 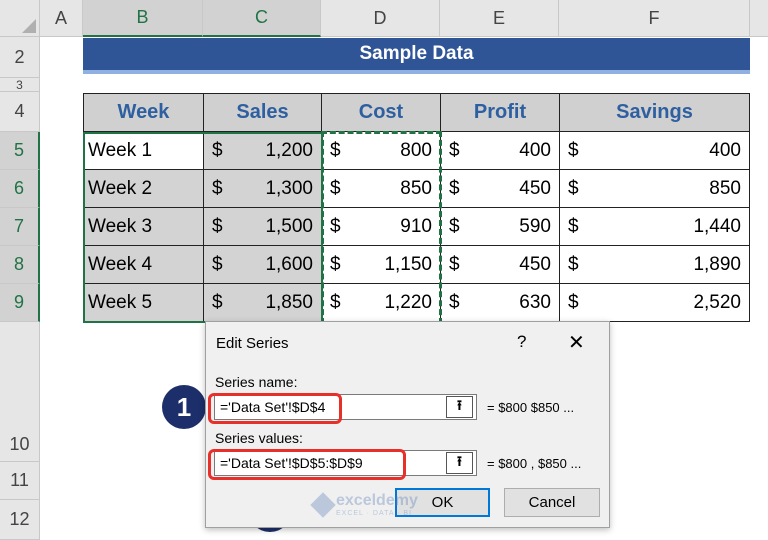 What do you see at coordinates (381, 227) in the screenshot?
I see `cell-cost: $910` at bounding box center [381, 227].